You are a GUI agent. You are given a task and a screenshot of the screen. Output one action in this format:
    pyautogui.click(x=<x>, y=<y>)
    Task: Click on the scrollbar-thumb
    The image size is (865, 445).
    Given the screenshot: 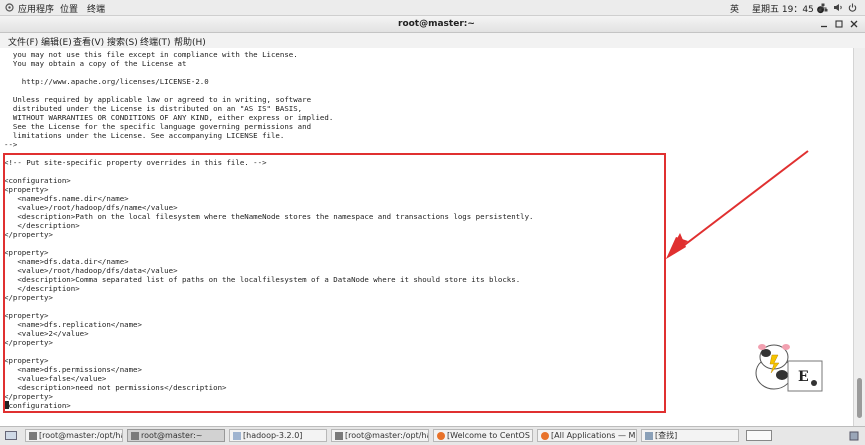 What is the action you would take?
    pyautogui.click(x=859, y=398)
    